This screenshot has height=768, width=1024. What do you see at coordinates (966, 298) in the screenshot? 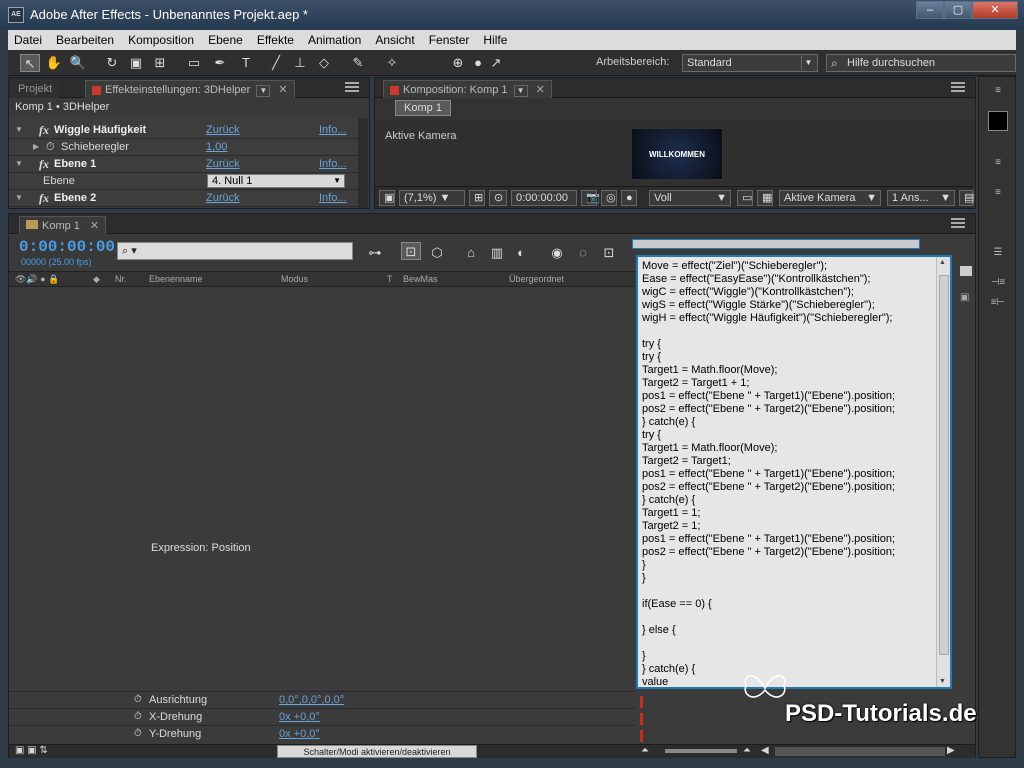
I see `comp-button-icon: ▣` at bounding box center [966, 298].